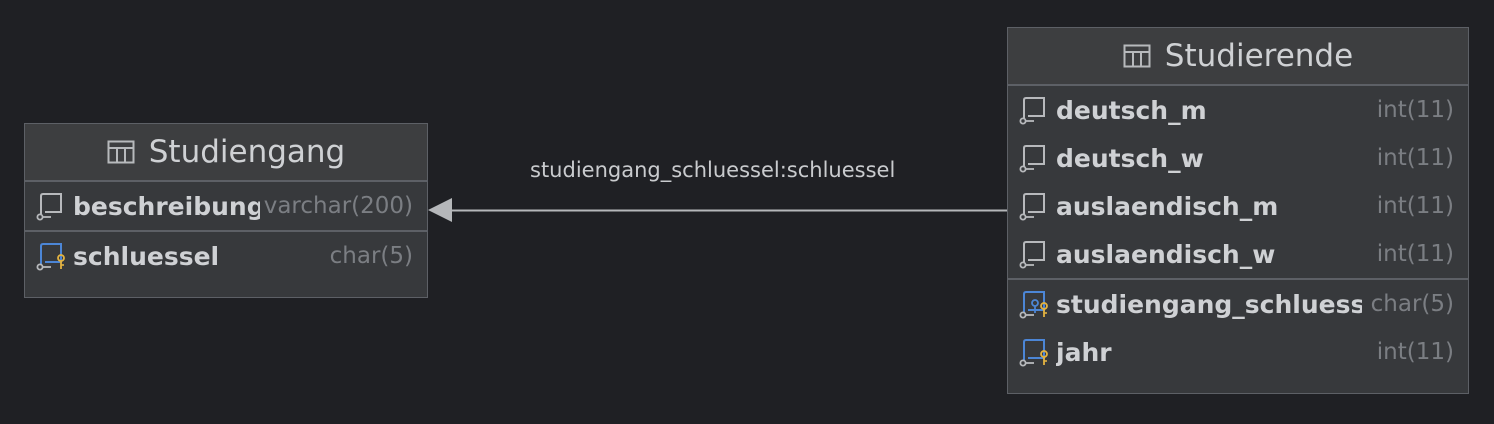 Image resolution: width=1494 pixels, height=424 pixels. What do you see at coordinates (1131, 110) in the screenshot?
I see `column-name: deutsch_m` at bounding box center [1131, 110].